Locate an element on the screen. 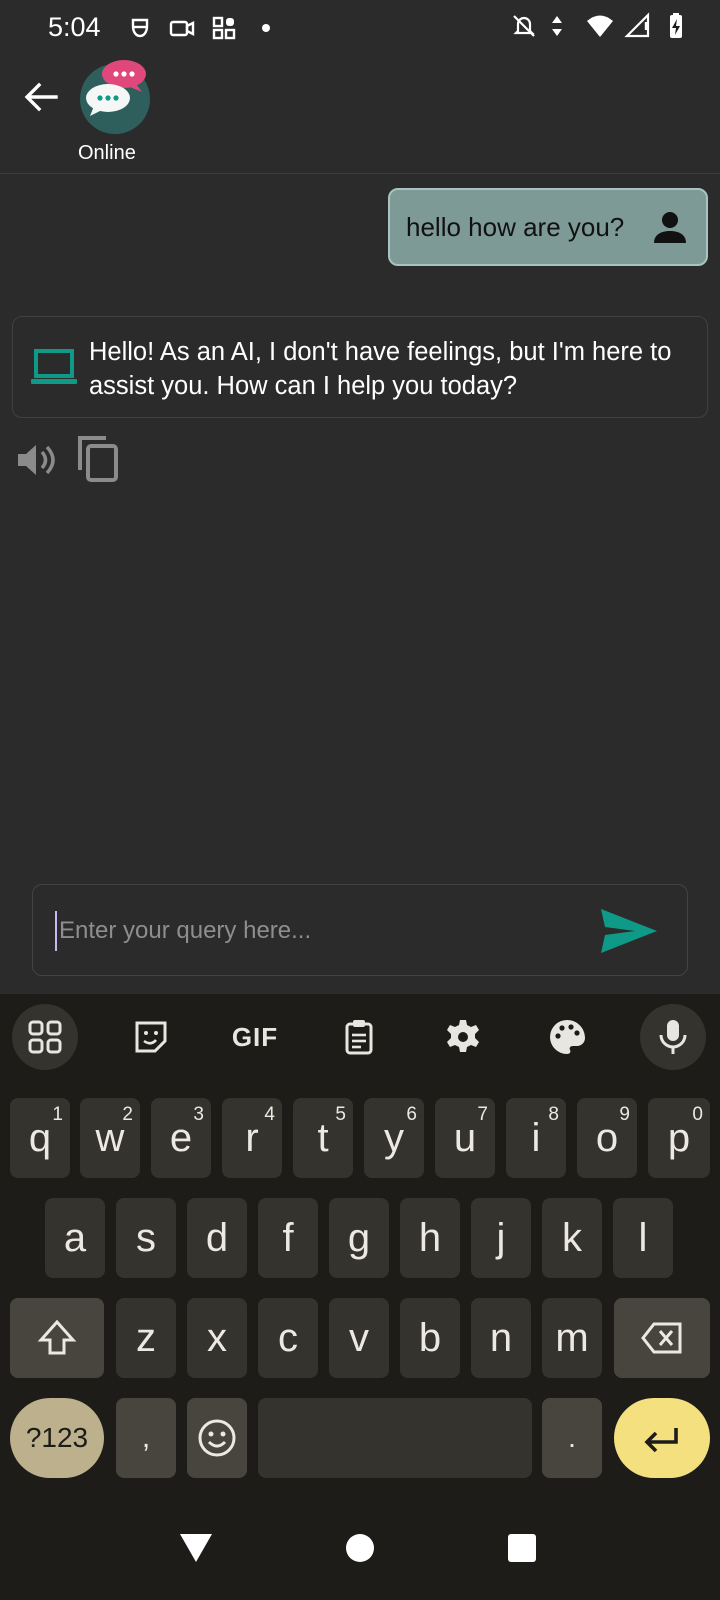  key-u: u7 is located at coordinates (465, 1138).